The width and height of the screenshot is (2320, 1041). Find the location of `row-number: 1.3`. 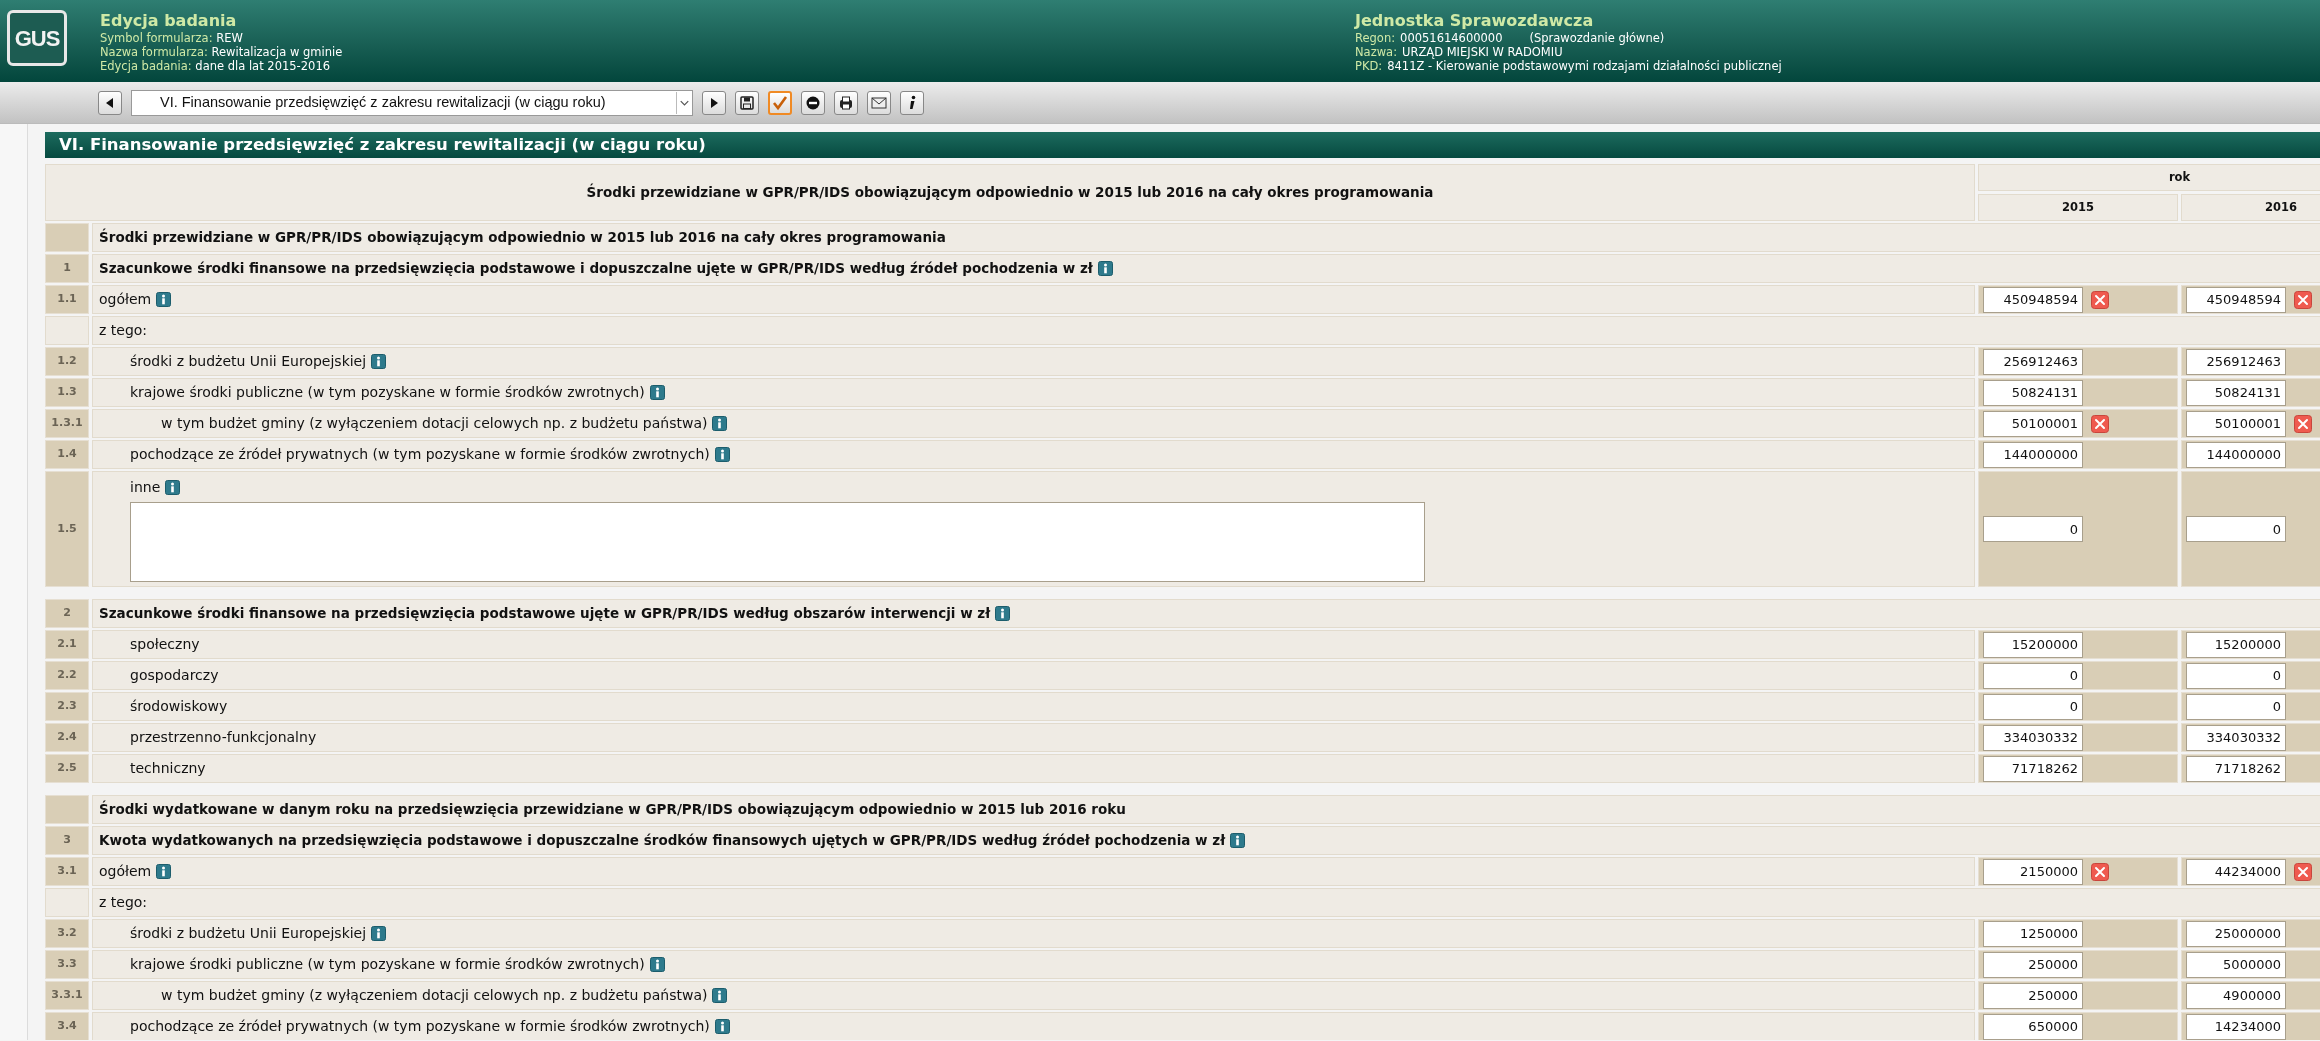

row-number: 1.3 is located at coordinates (67, 392).